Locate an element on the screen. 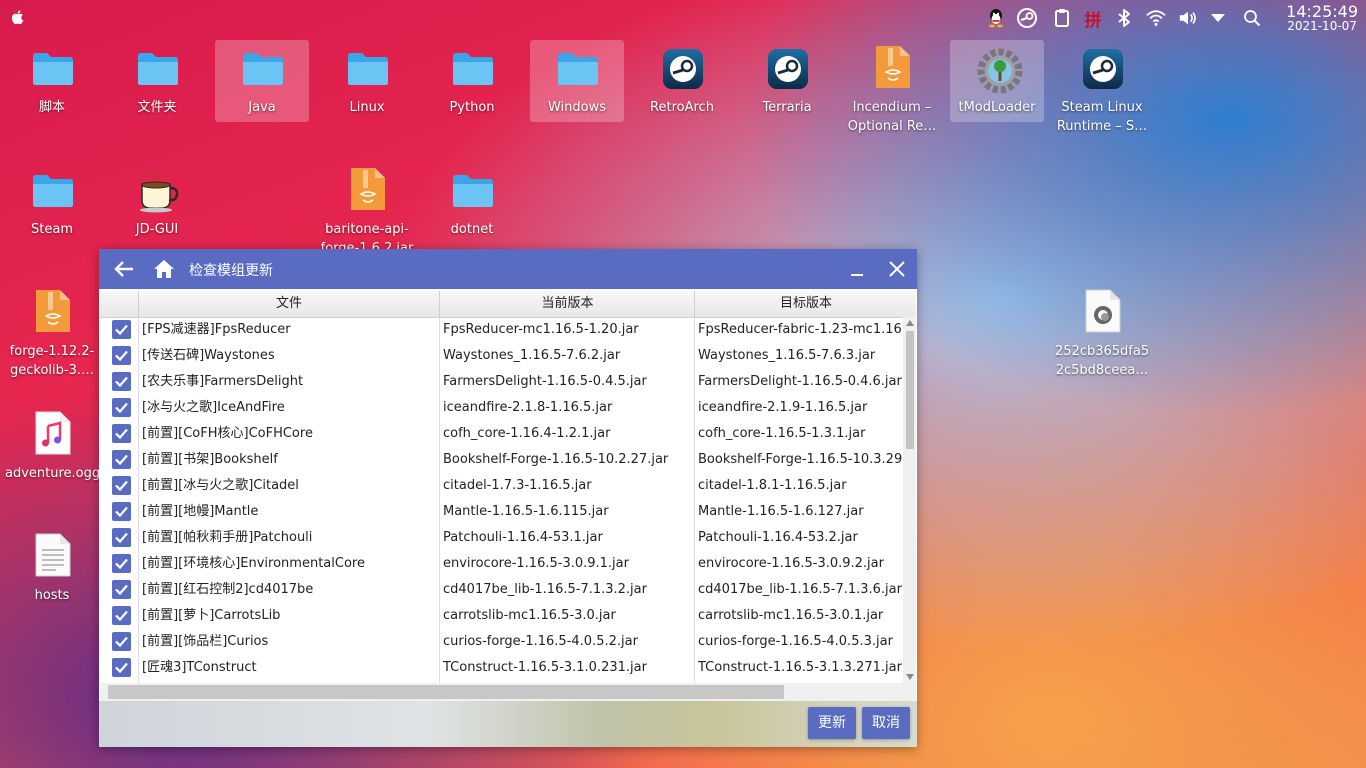 This screenshot has width=1366, height=768. clipboard-icon is located at coordinates (1062, 18).